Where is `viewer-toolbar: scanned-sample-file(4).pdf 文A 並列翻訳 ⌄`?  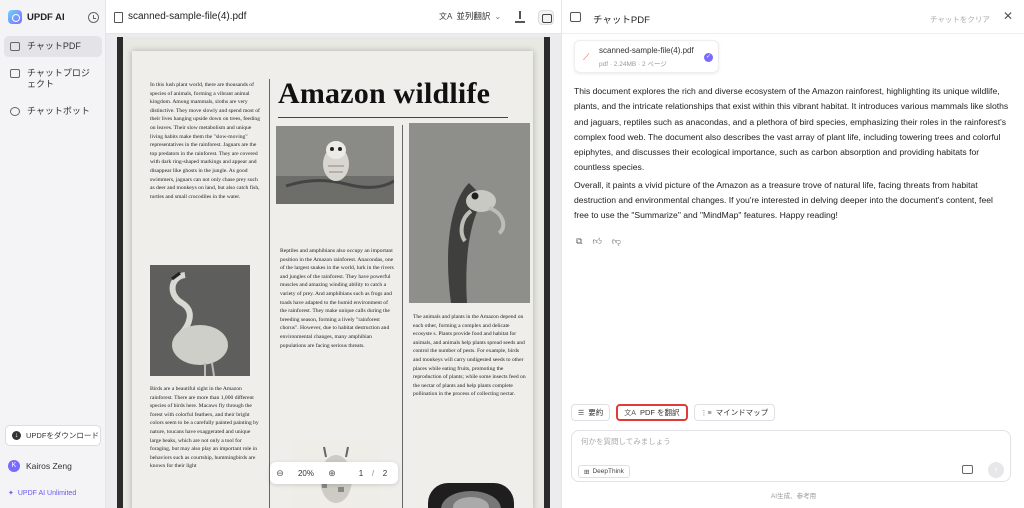 viewer-toolbar: scanned-sample-file(4).pdf 文A 並列翻訳 ⌄ is located at coordinates (333, 17).